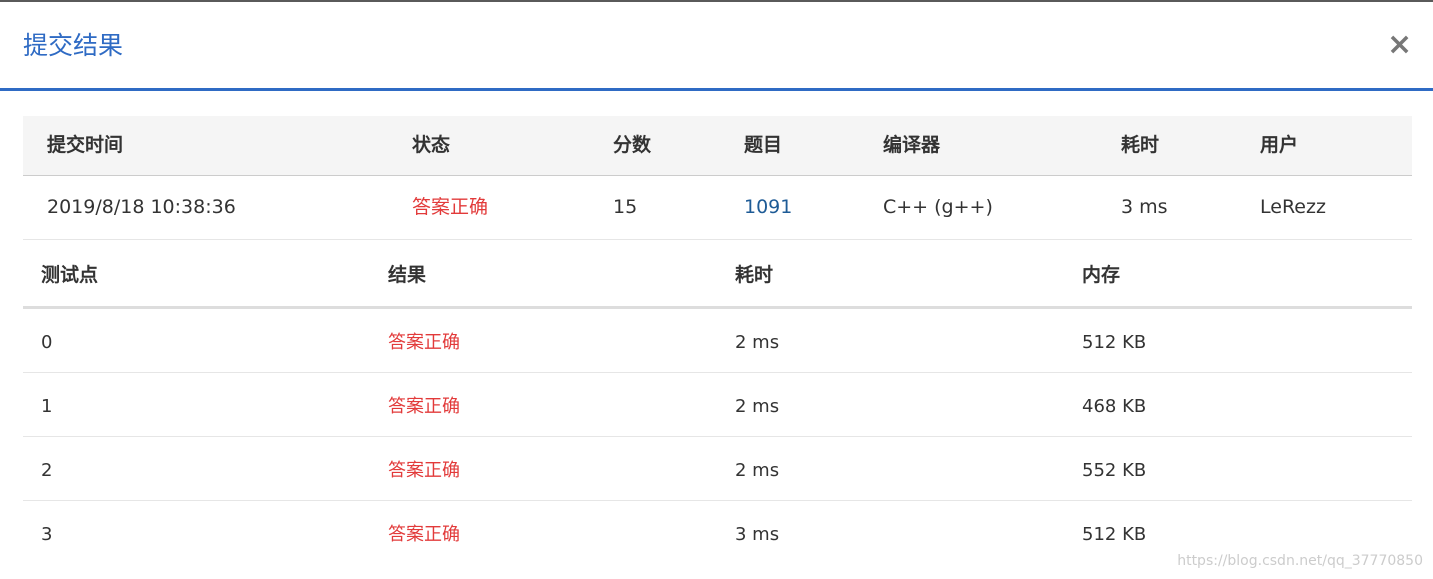  I want to click on tests-header-row: 测试点 结果 耗时 内存, so click(717, 274).